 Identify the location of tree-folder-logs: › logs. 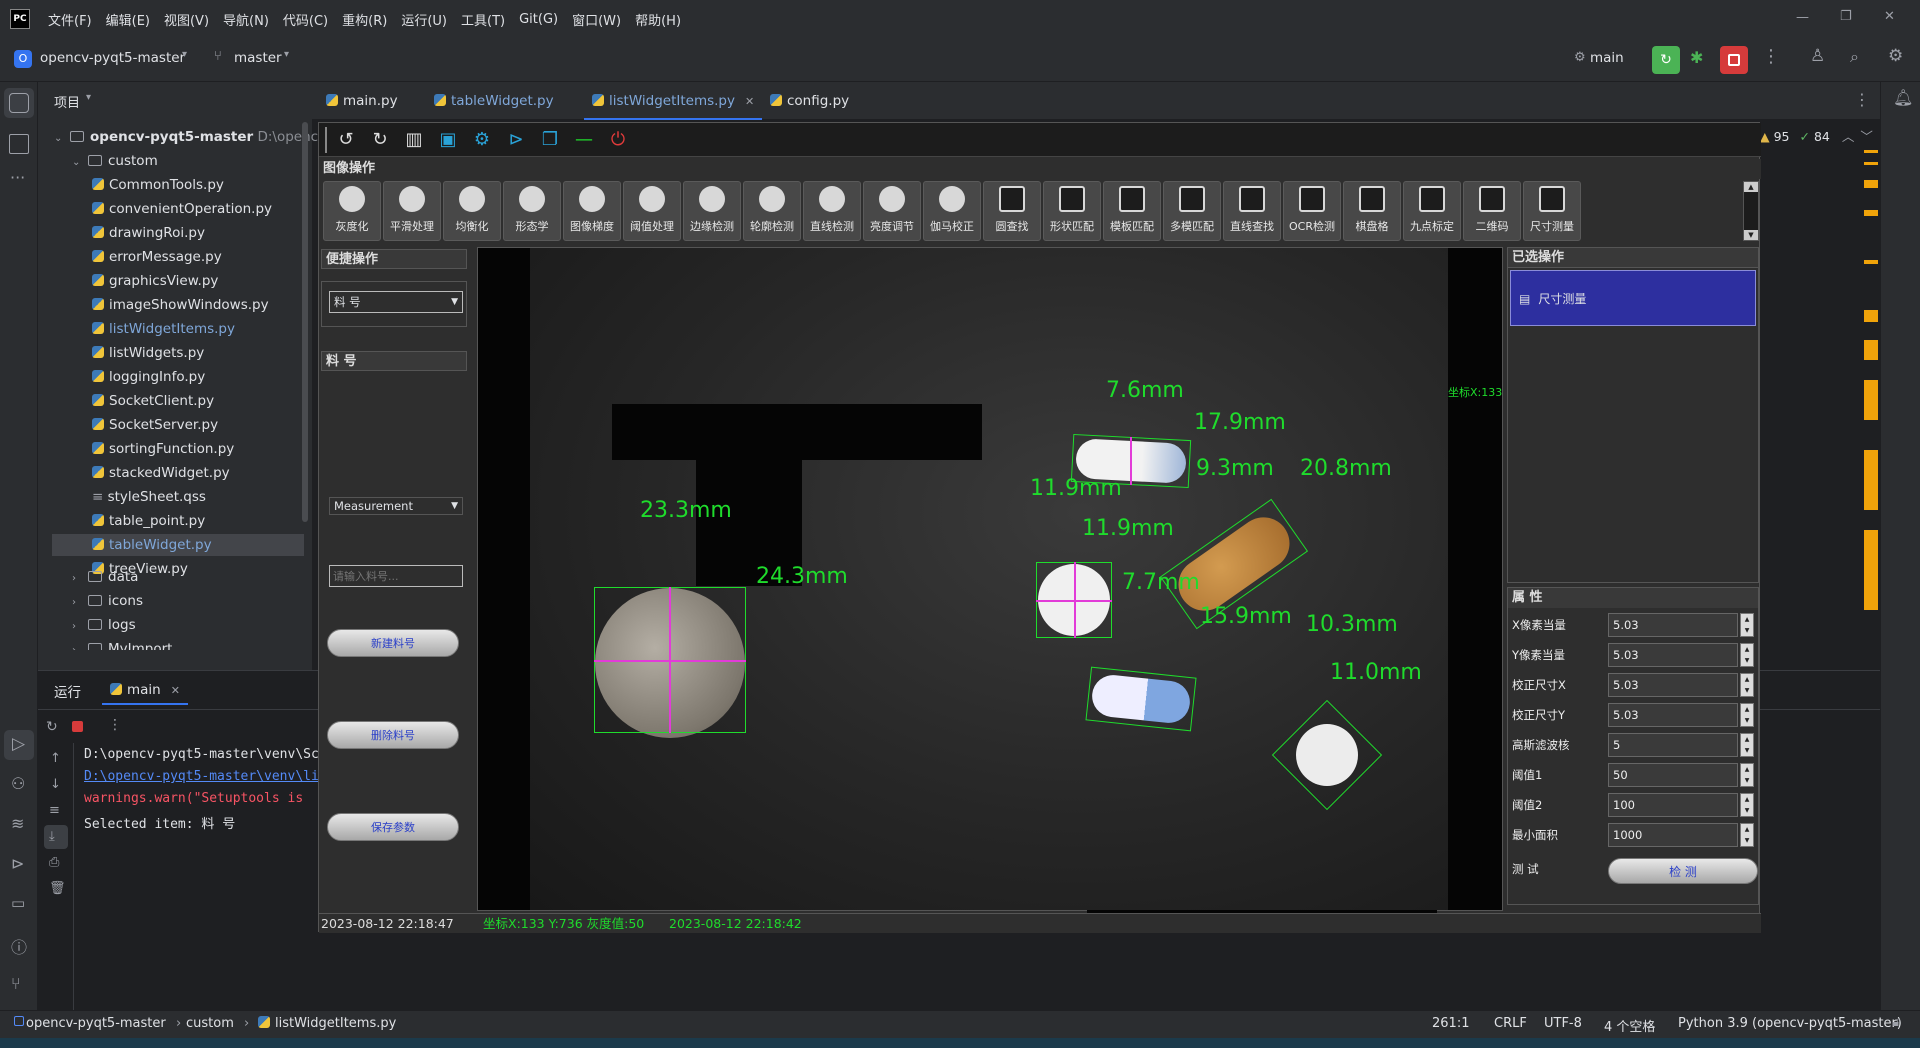
(104, 625).